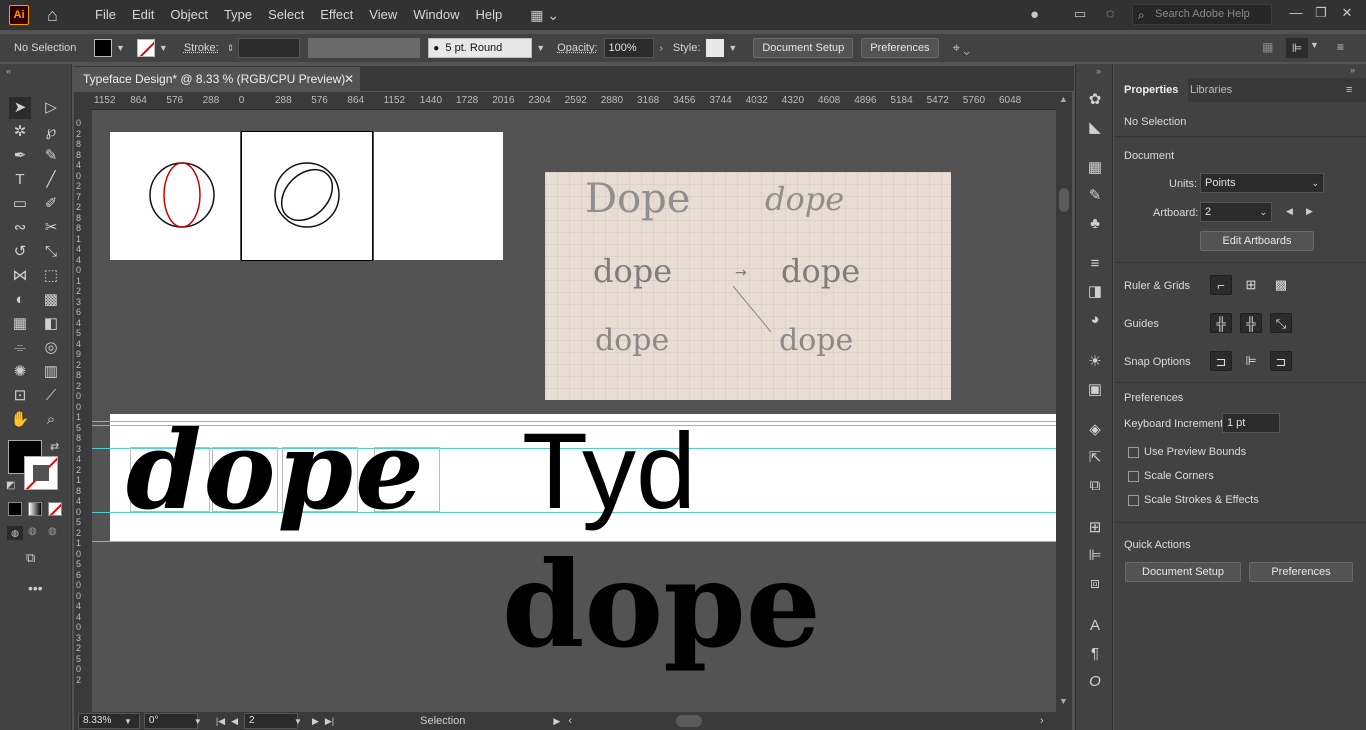  What do you see at coordinates (329, 721) in the screenshot?
I see `last-artboard-icon: ▶|` at bounding box center [329, 721].